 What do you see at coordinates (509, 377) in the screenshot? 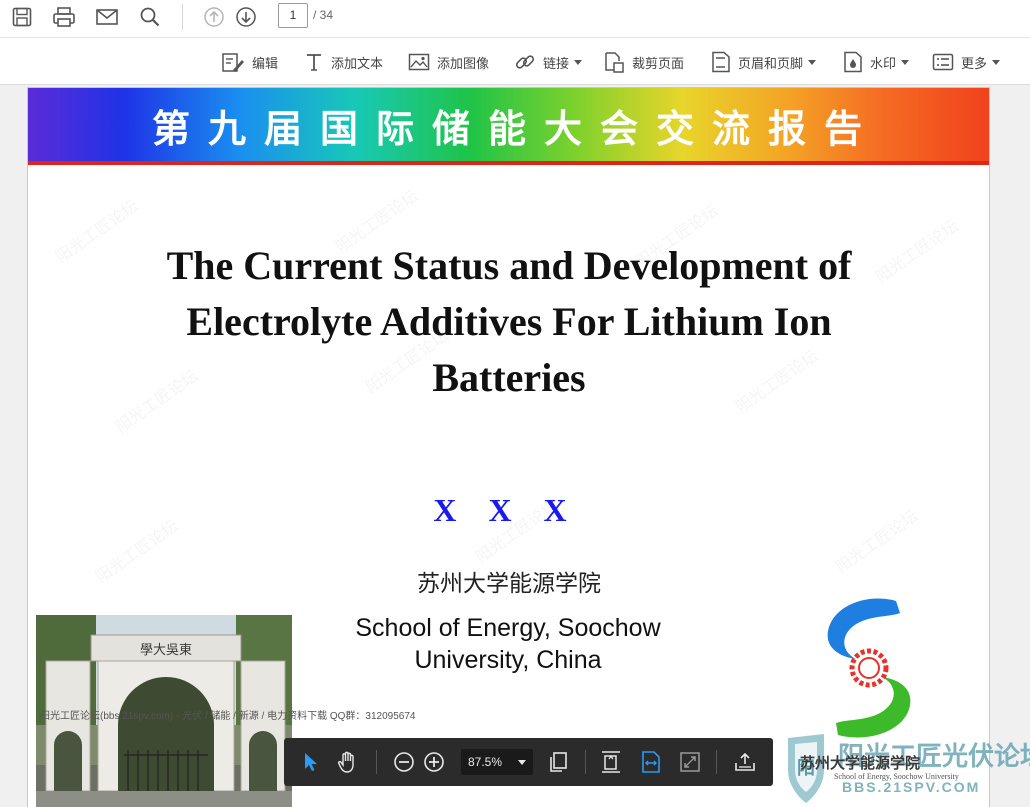
I see `slide-title-line: Batteries` at bounding box center [509, 377].